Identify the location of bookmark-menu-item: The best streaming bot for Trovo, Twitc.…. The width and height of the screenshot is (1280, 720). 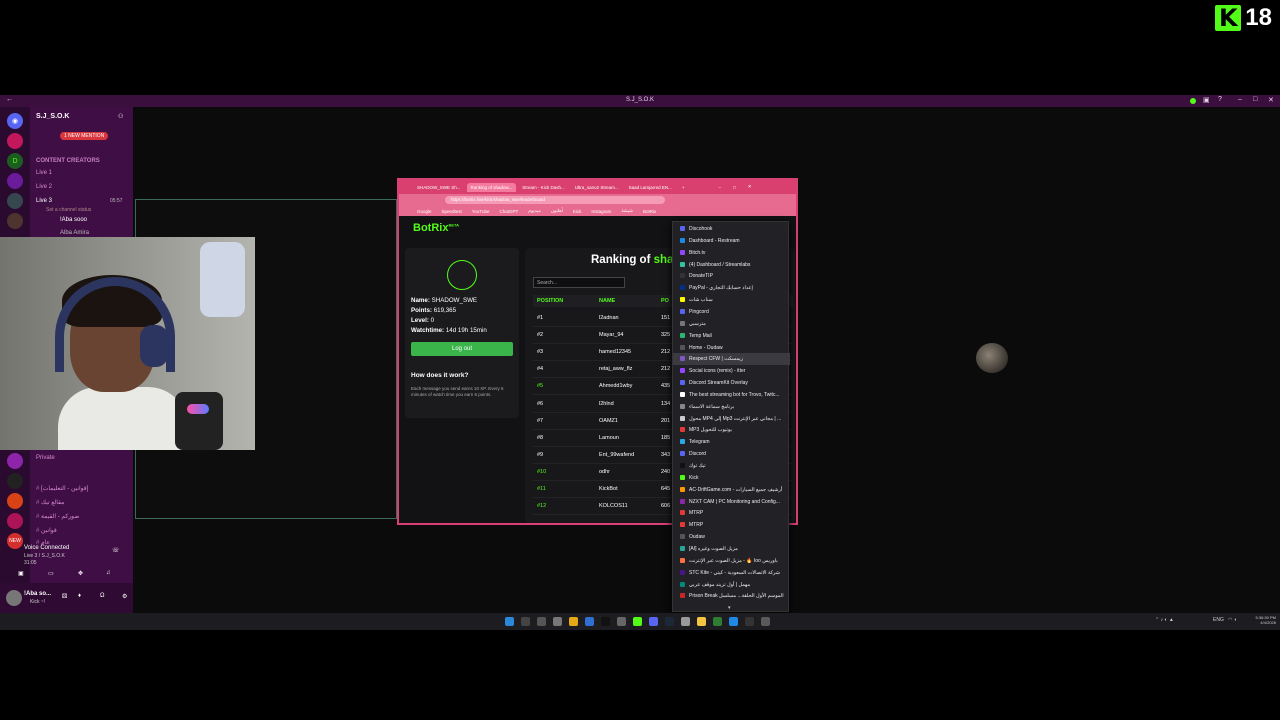
(731, 395).